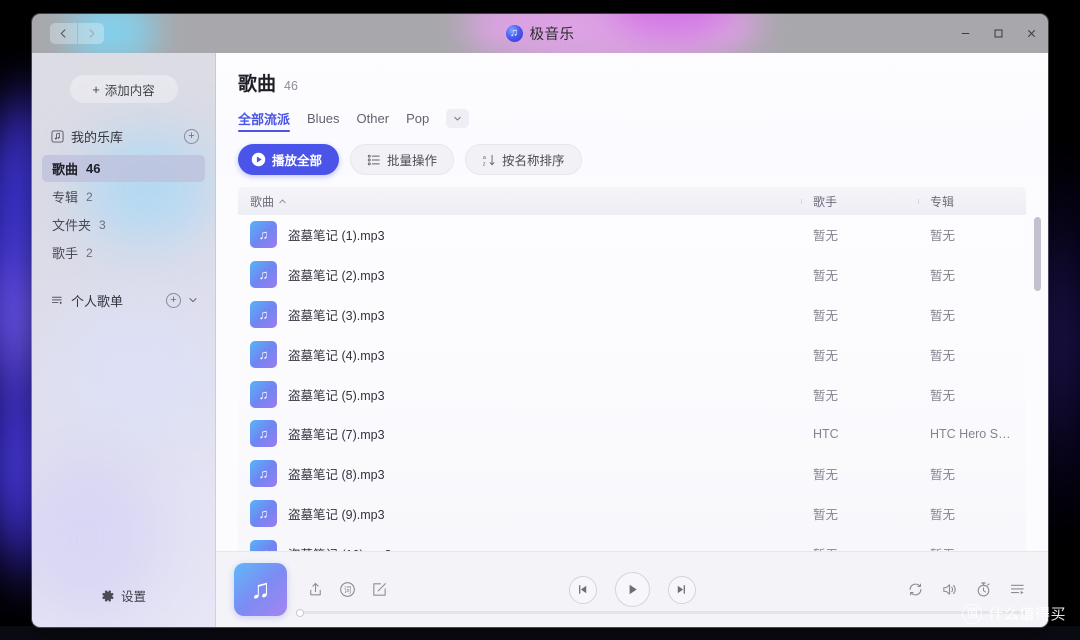 This screenshot has width=1080, height=640. I want to click on share-icon, so click(315, 589).